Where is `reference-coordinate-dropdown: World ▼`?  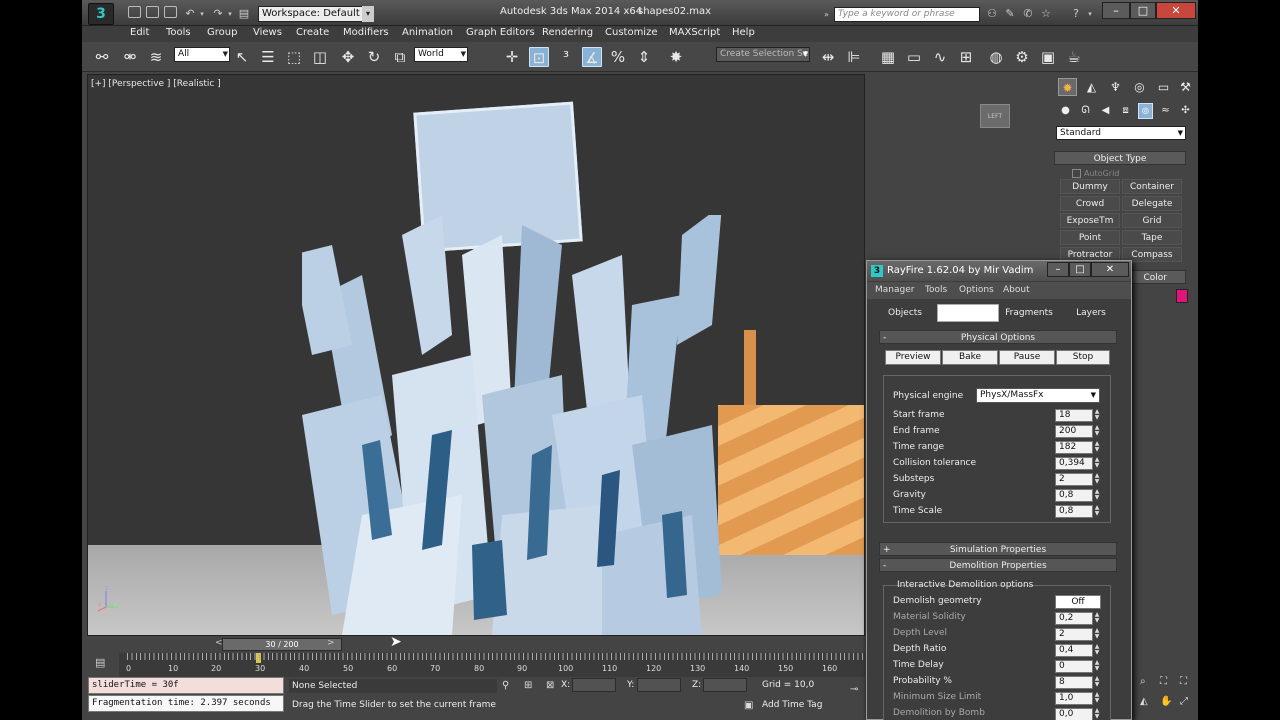
reference-coordinate-dropdown: World ▼ is located at coordinates (441, 54).